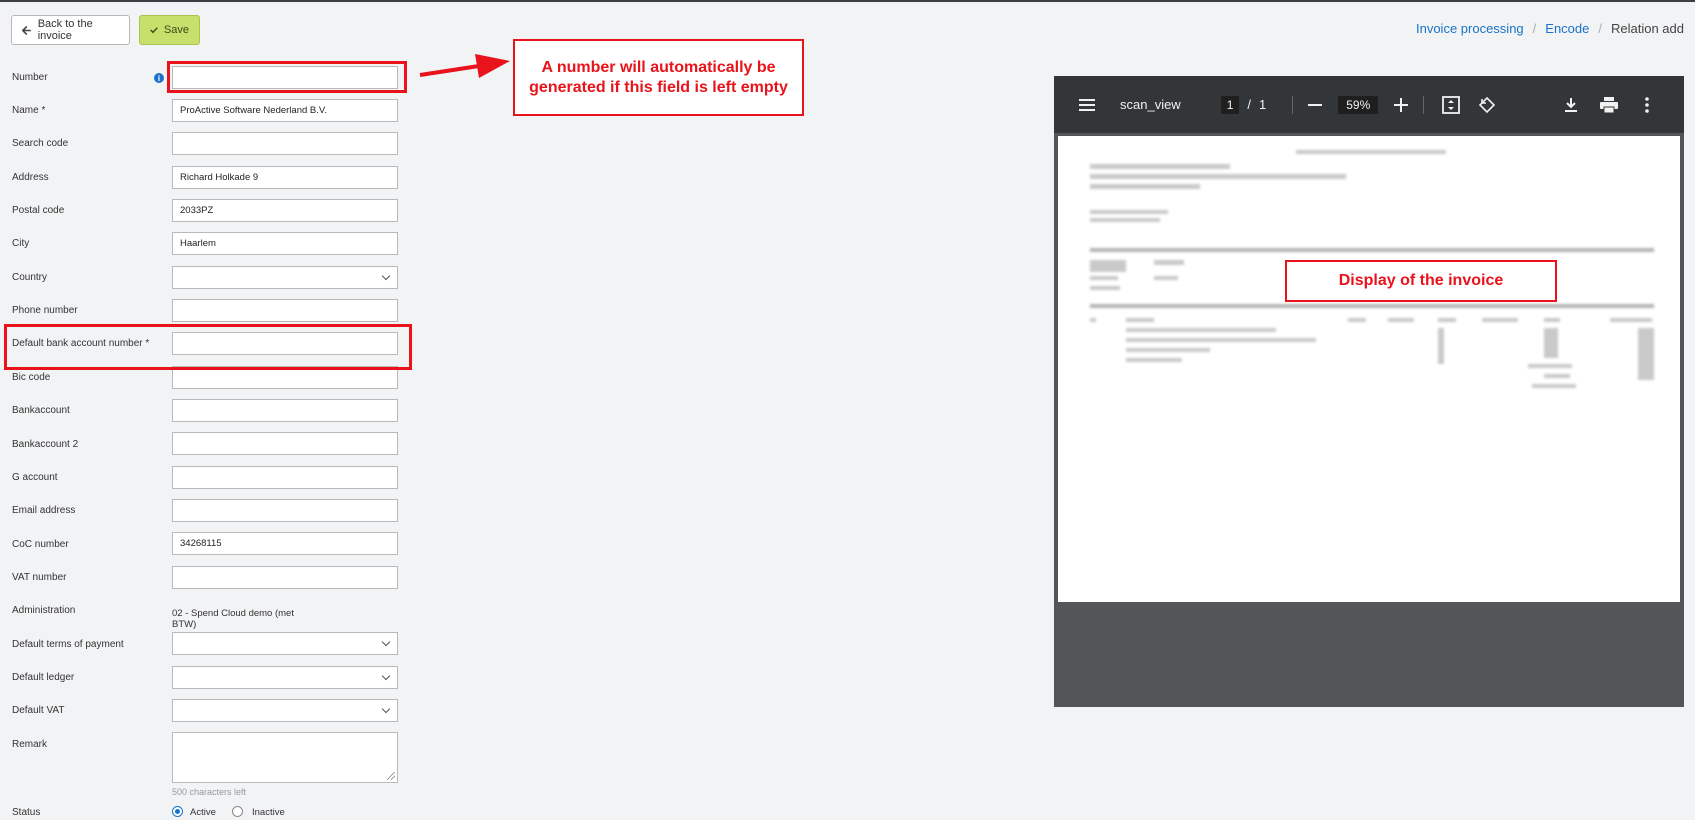  What do you see at coordinates (44, 510) in the screenshot?
I see `email-label: Email address` at bounding box center [44, 510].